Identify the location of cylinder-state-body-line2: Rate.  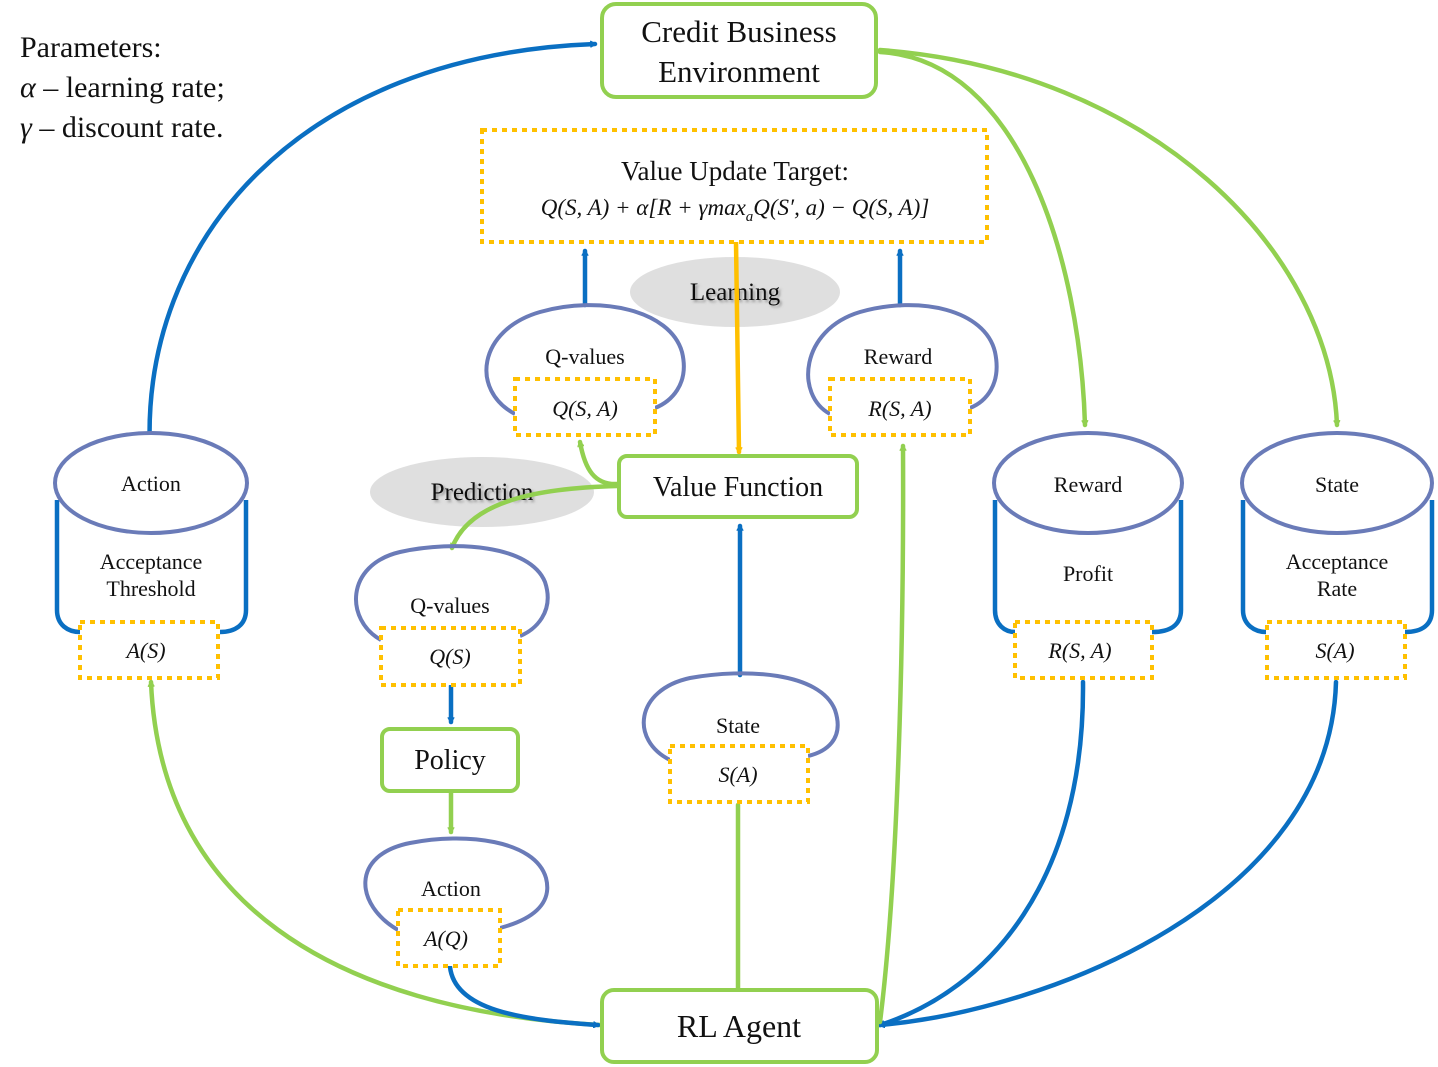
(1337, 588).